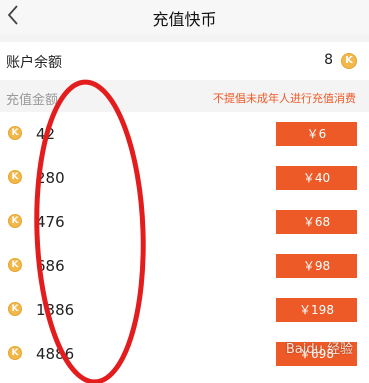 The width and height of the screenshot is (369, 383). Describe the element at coordinates (184, 133) in the screenshot. I see `package-row: K 42 ￥6` at that location.